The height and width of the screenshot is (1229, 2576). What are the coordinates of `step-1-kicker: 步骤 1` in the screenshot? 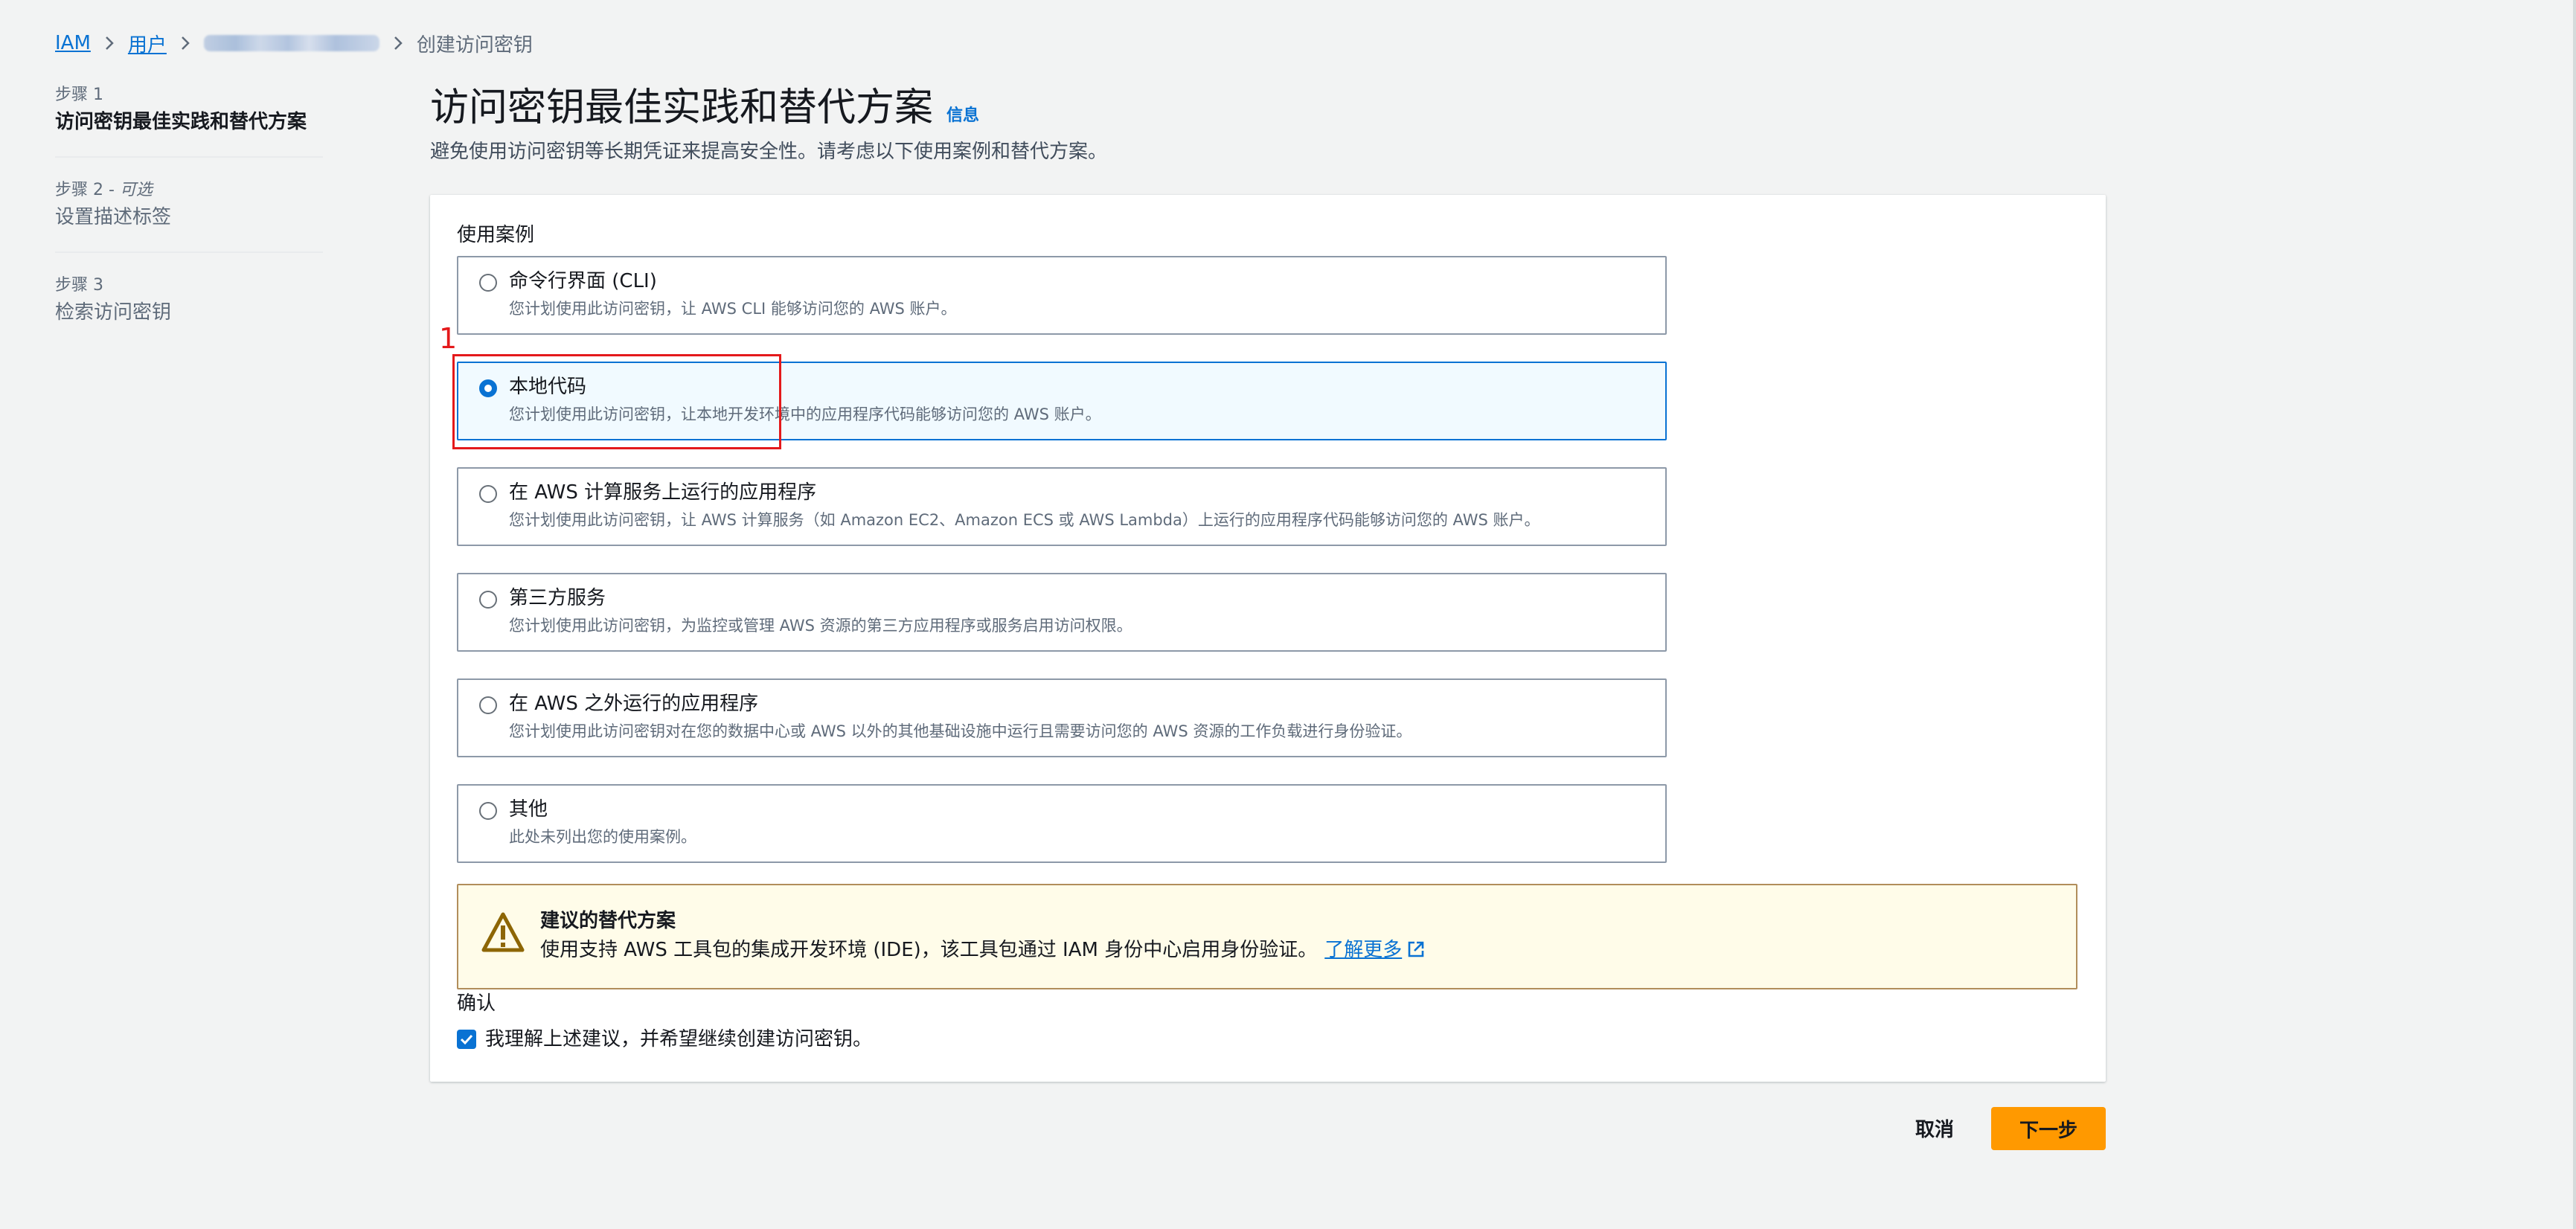 It's located at (79, 95).